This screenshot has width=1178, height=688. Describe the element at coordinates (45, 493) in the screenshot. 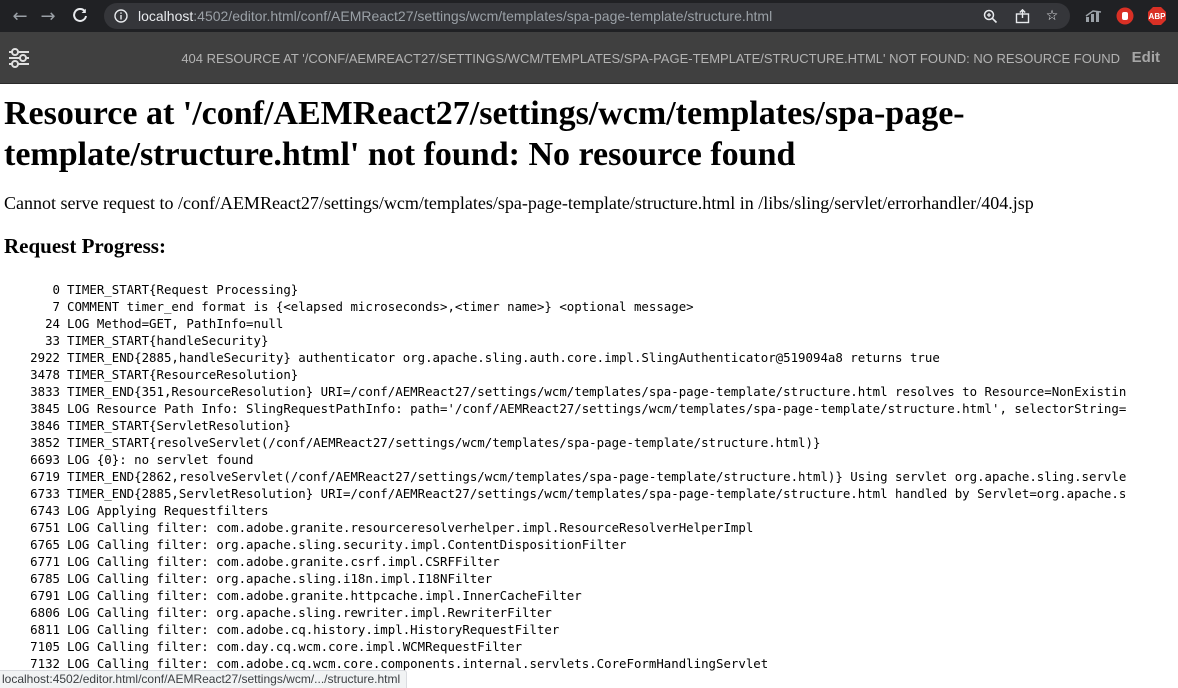

I see `log-time: 6733` at that location.